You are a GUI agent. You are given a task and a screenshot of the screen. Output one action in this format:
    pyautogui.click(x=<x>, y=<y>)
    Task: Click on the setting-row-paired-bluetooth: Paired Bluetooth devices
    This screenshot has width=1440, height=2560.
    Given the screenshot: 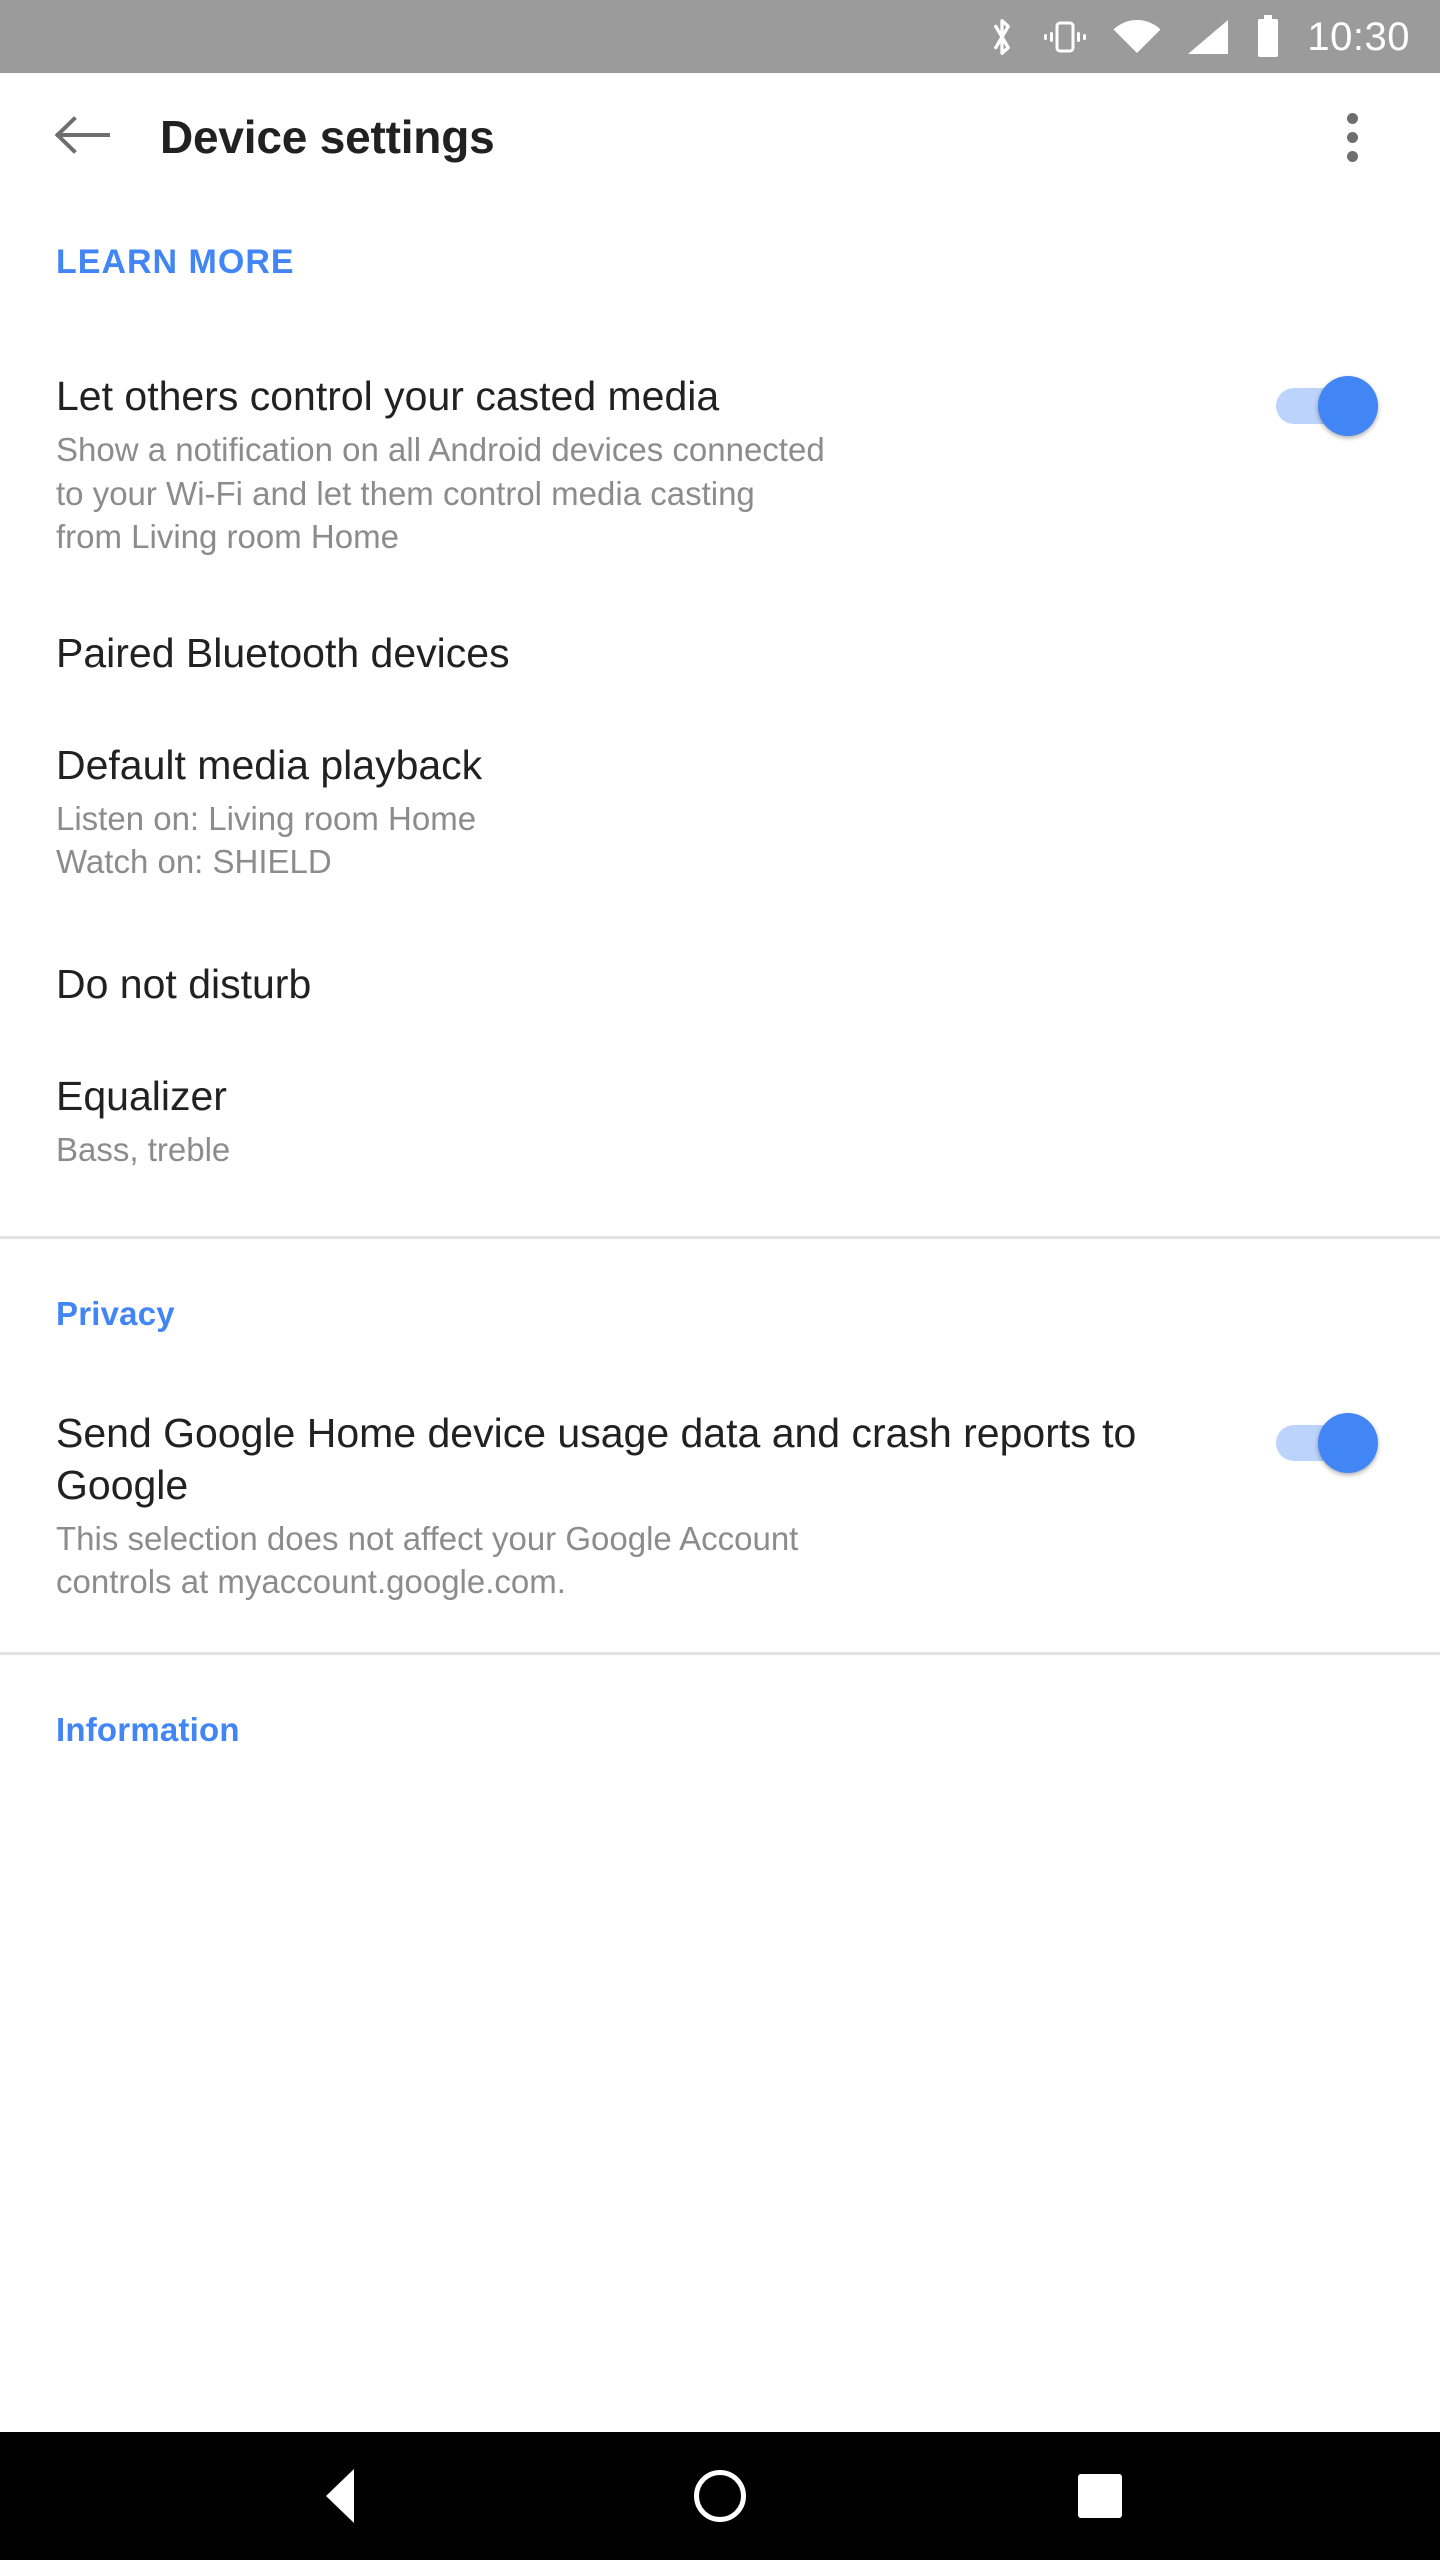 What is the action you would take?
    pyautogui.click(x=720, y=653)
    